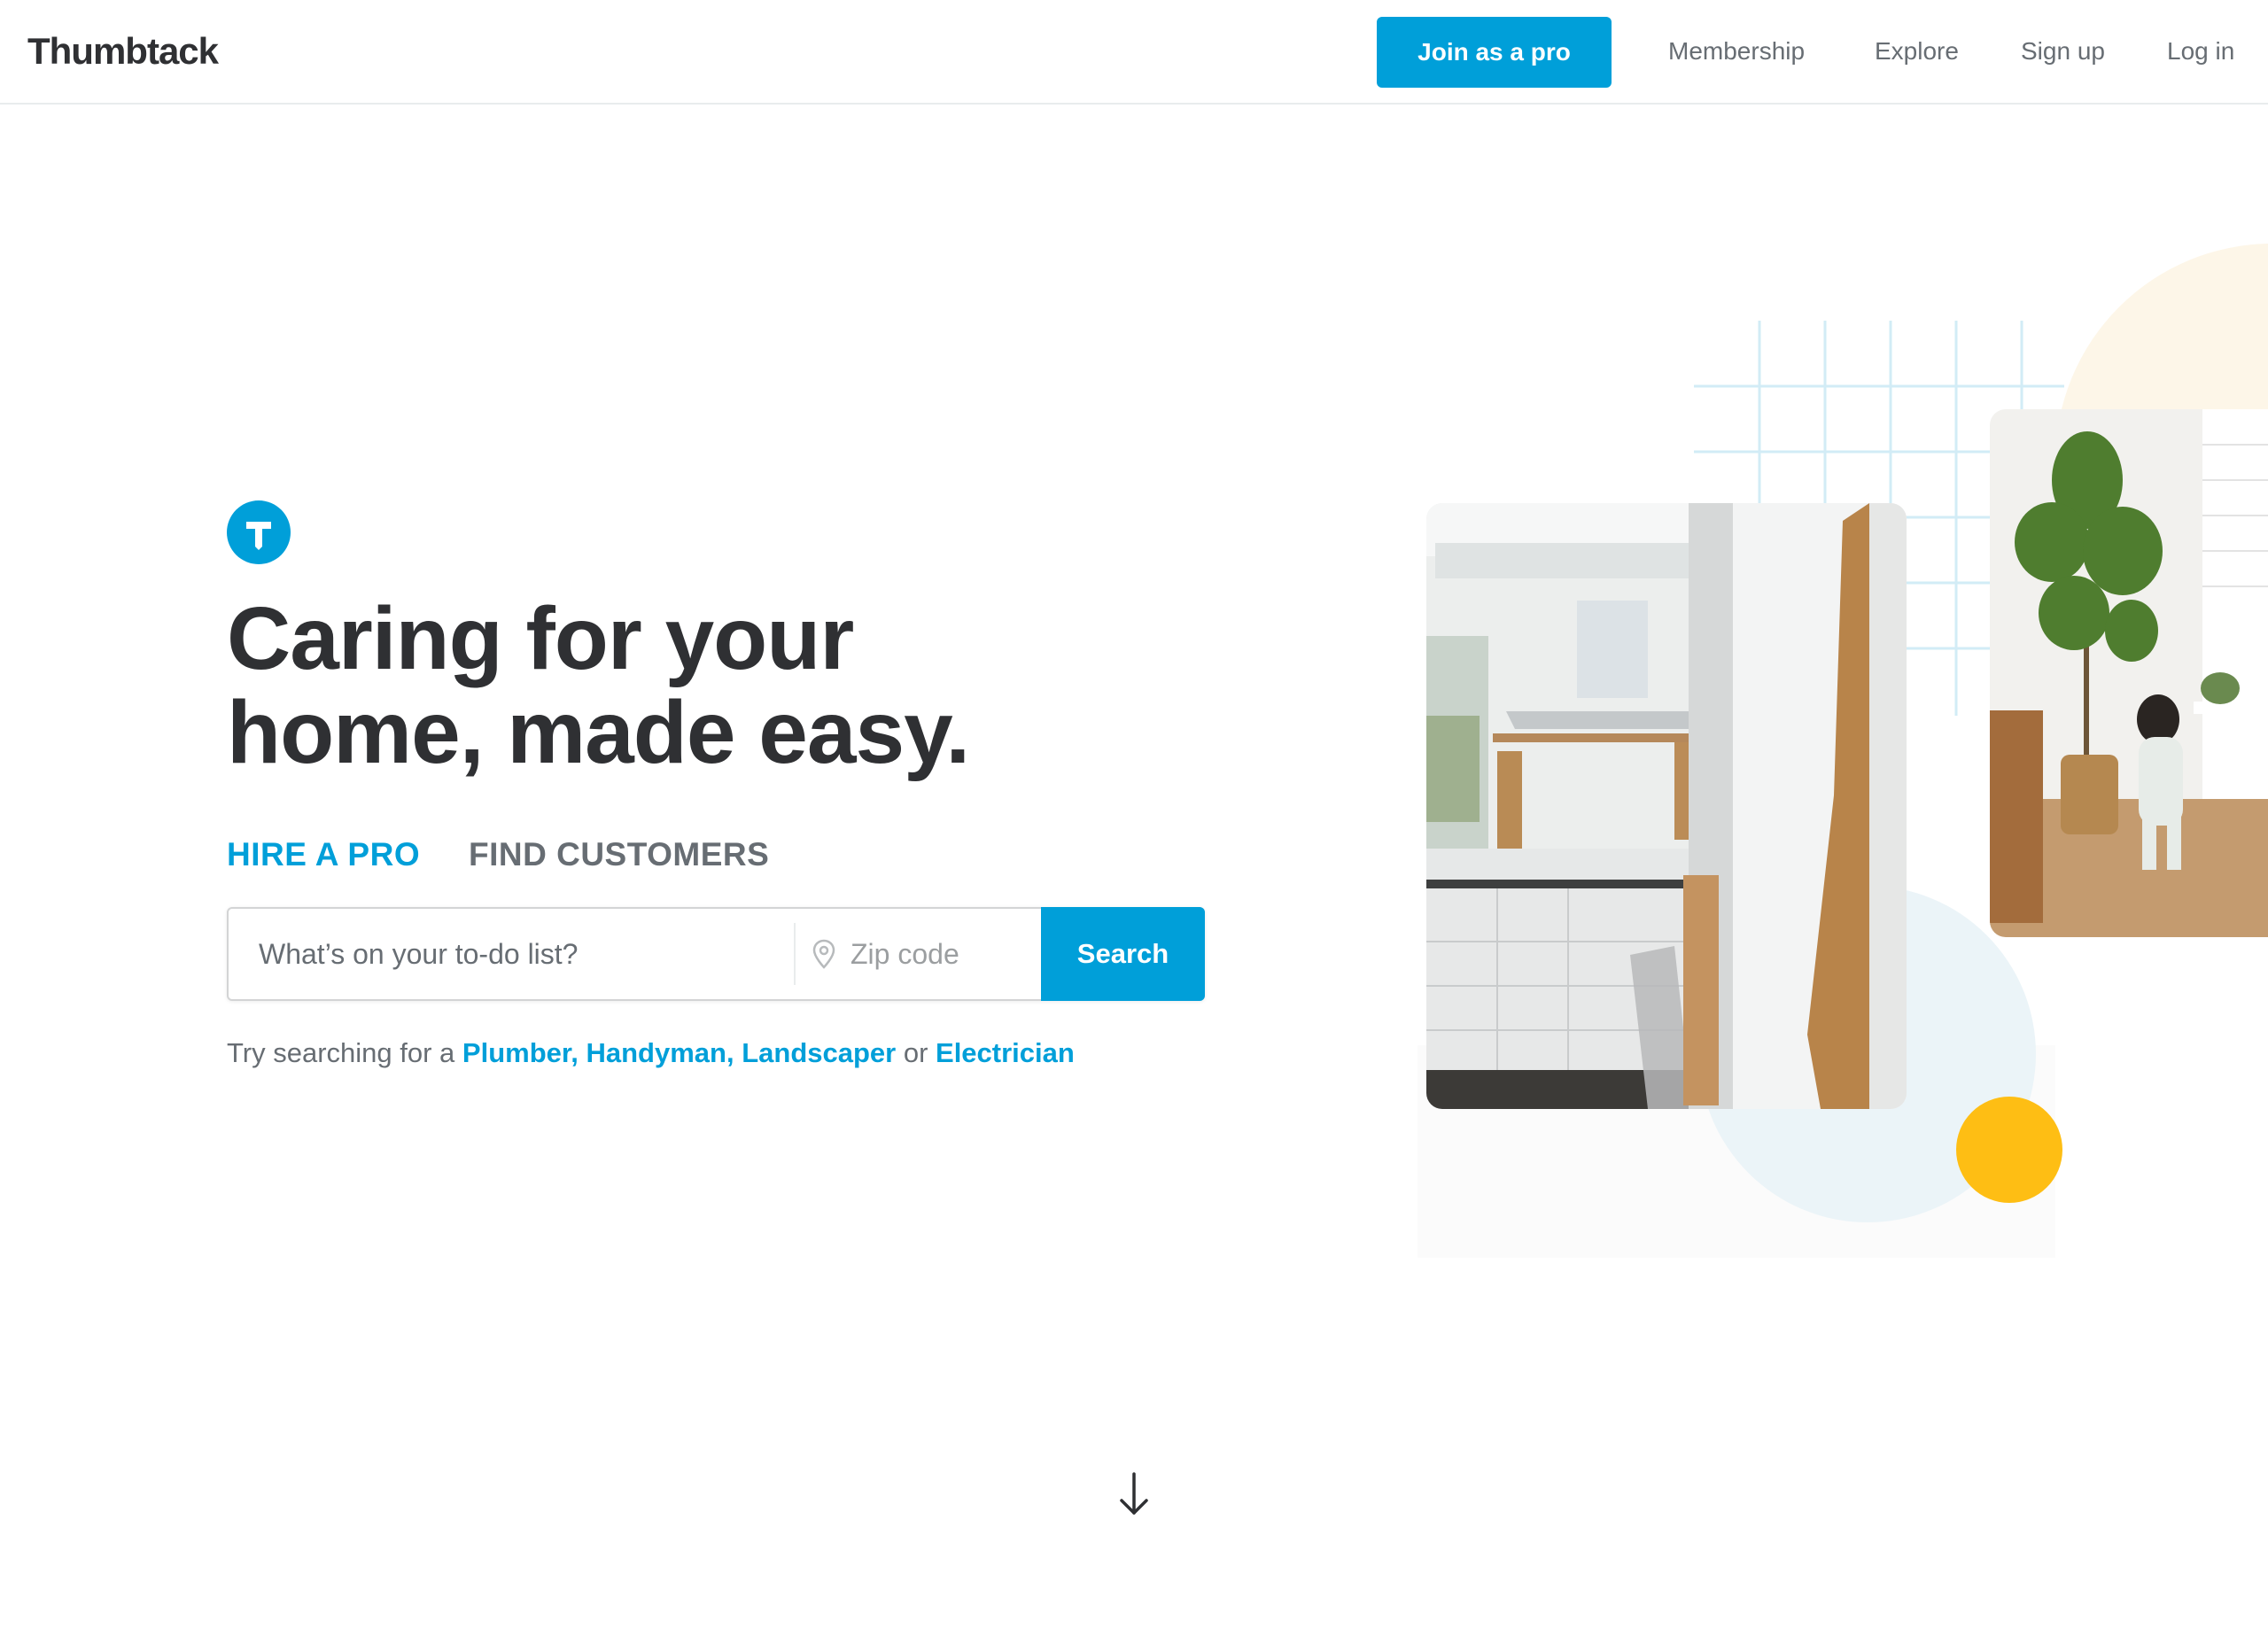  Describe the element at coordinates (1666, 806) in the screenshot. I see `kitchen-renovation-photo` at that location.